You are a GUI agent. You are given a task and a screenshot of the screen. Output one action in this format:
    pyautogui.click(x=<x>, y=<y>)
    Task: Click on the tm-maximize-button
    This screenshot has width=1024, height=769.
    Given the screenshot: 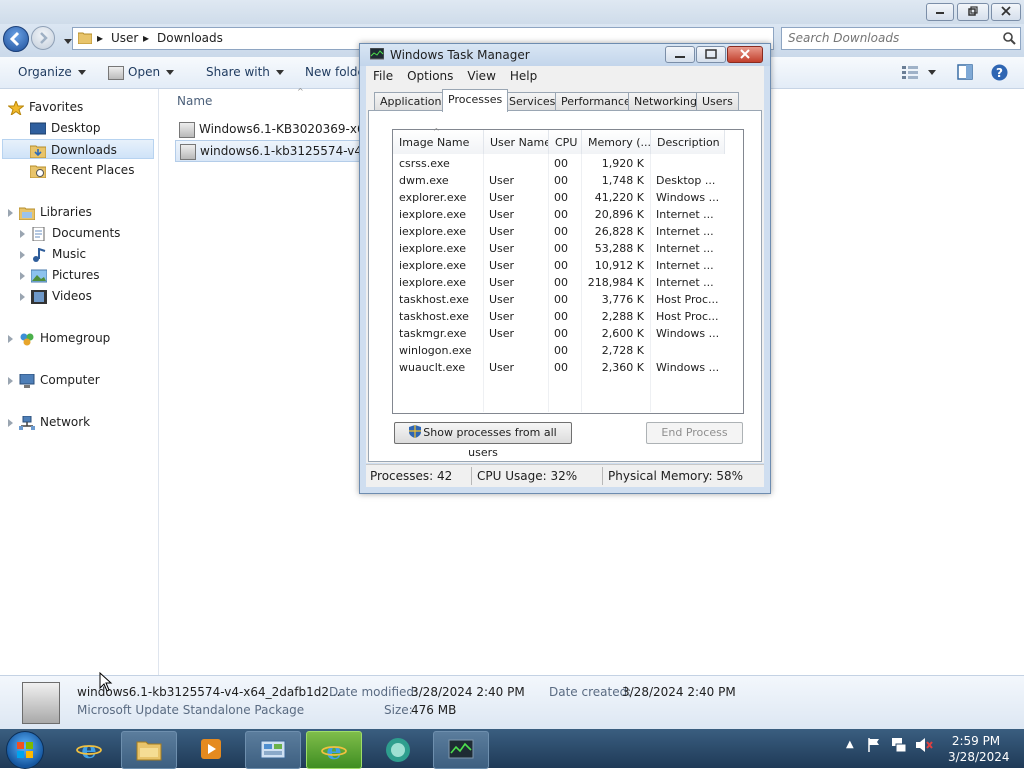 What is the action you would take?
    pyautogui.click(x=711, y=54)
    